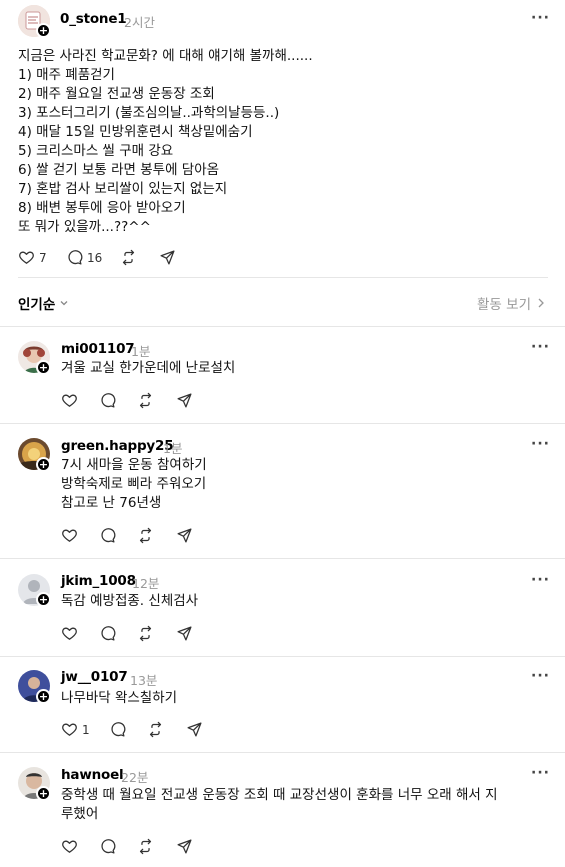  Describe the element at coordinates (98, 581) in the screenshot. I see `reply-username: jkim_1008` at that location.